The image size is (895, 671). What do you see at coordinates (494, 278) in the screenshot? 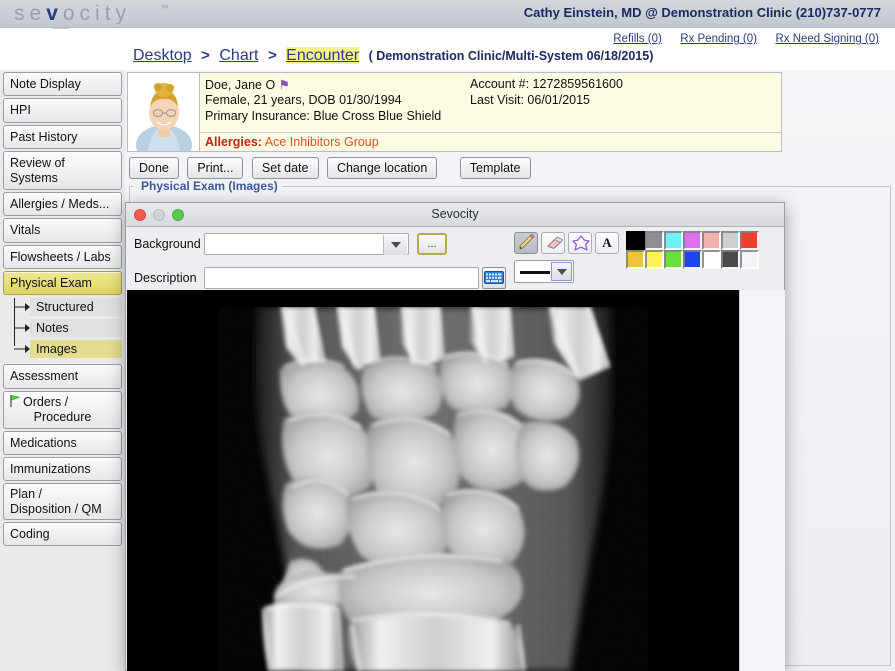
I see `keyboard-icon` at bounding box center [494, 278].